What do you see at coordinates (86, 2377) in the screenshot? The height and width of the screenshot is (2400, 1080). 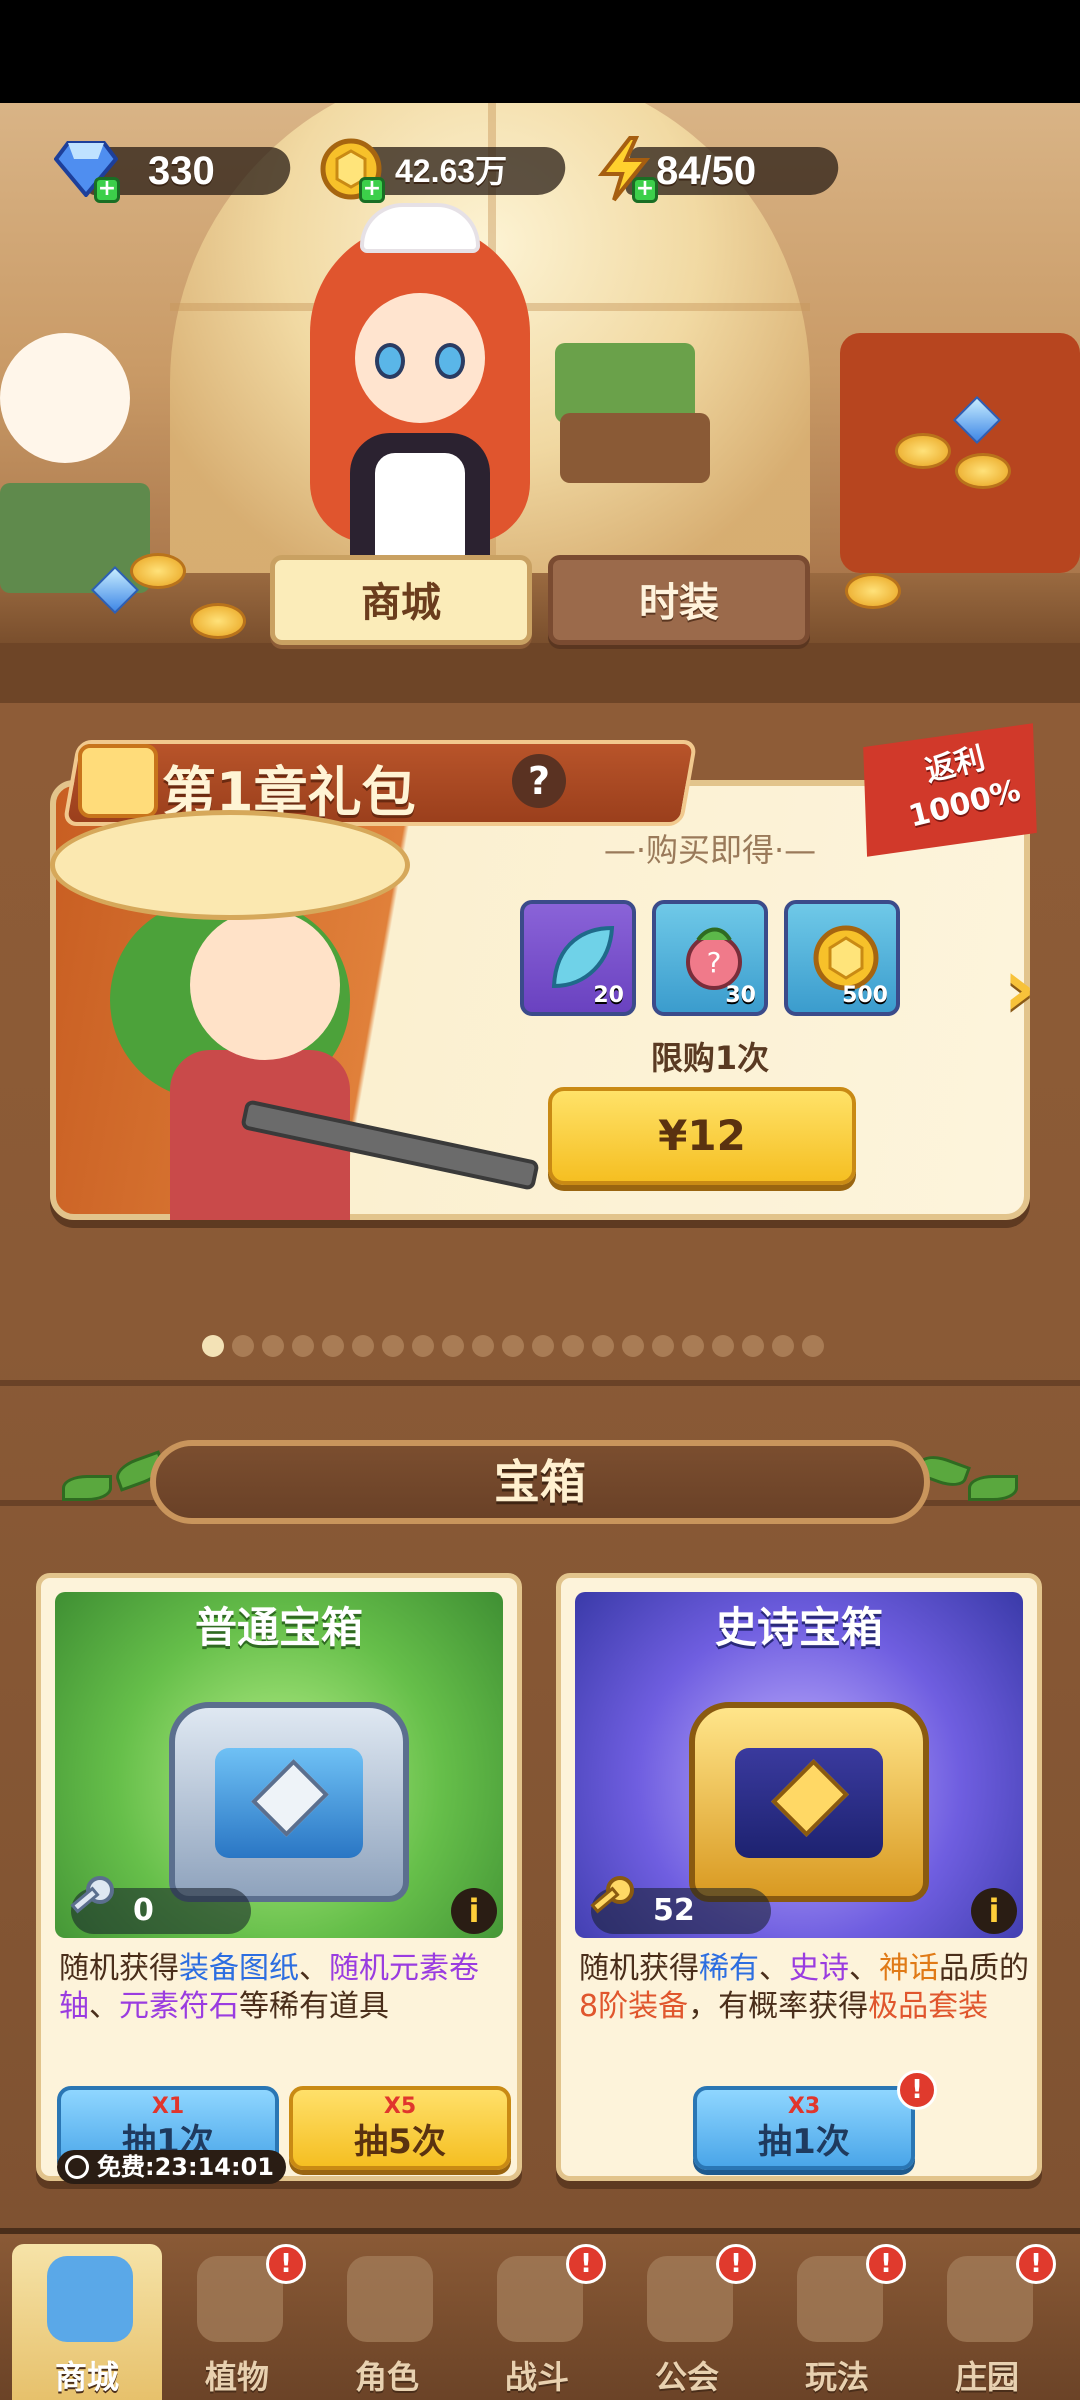 I see `nav-label: 商城` at bounding box center [86, 2377].